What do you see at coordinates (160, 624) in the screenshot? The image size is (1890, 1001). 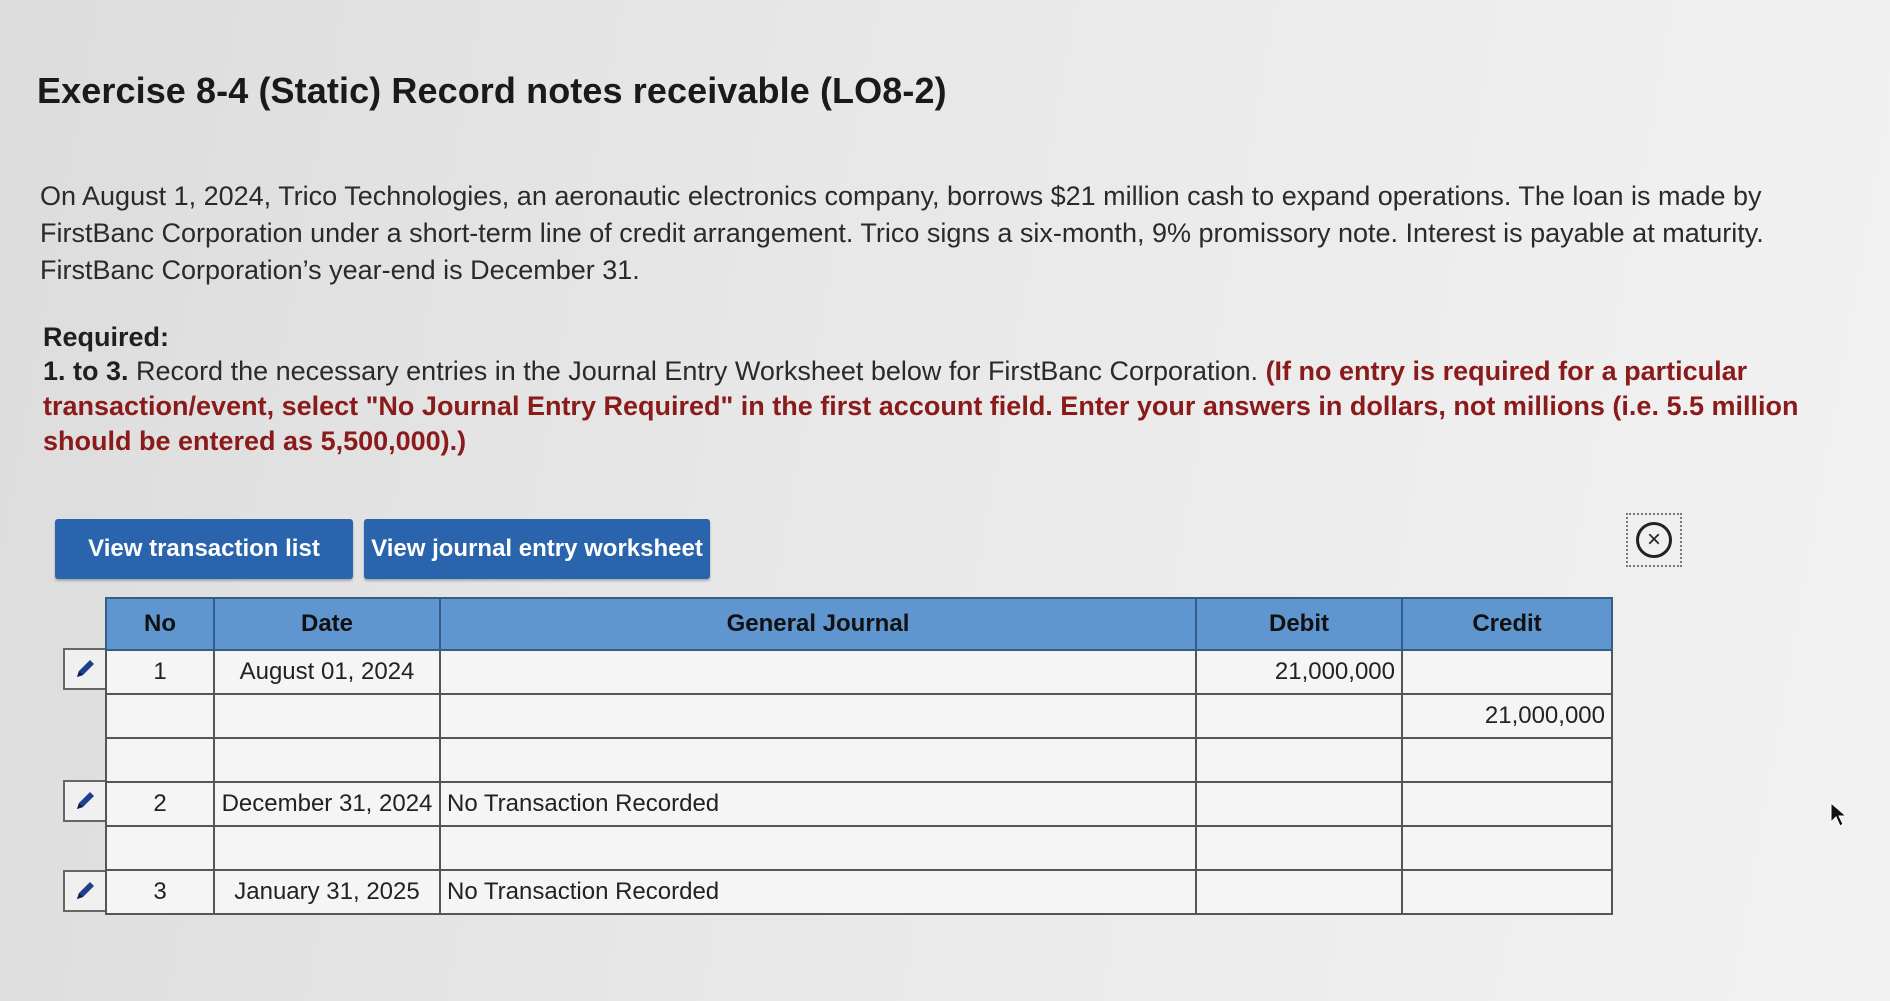 I see `column-header-no: No` at bounding box center [160, 624].